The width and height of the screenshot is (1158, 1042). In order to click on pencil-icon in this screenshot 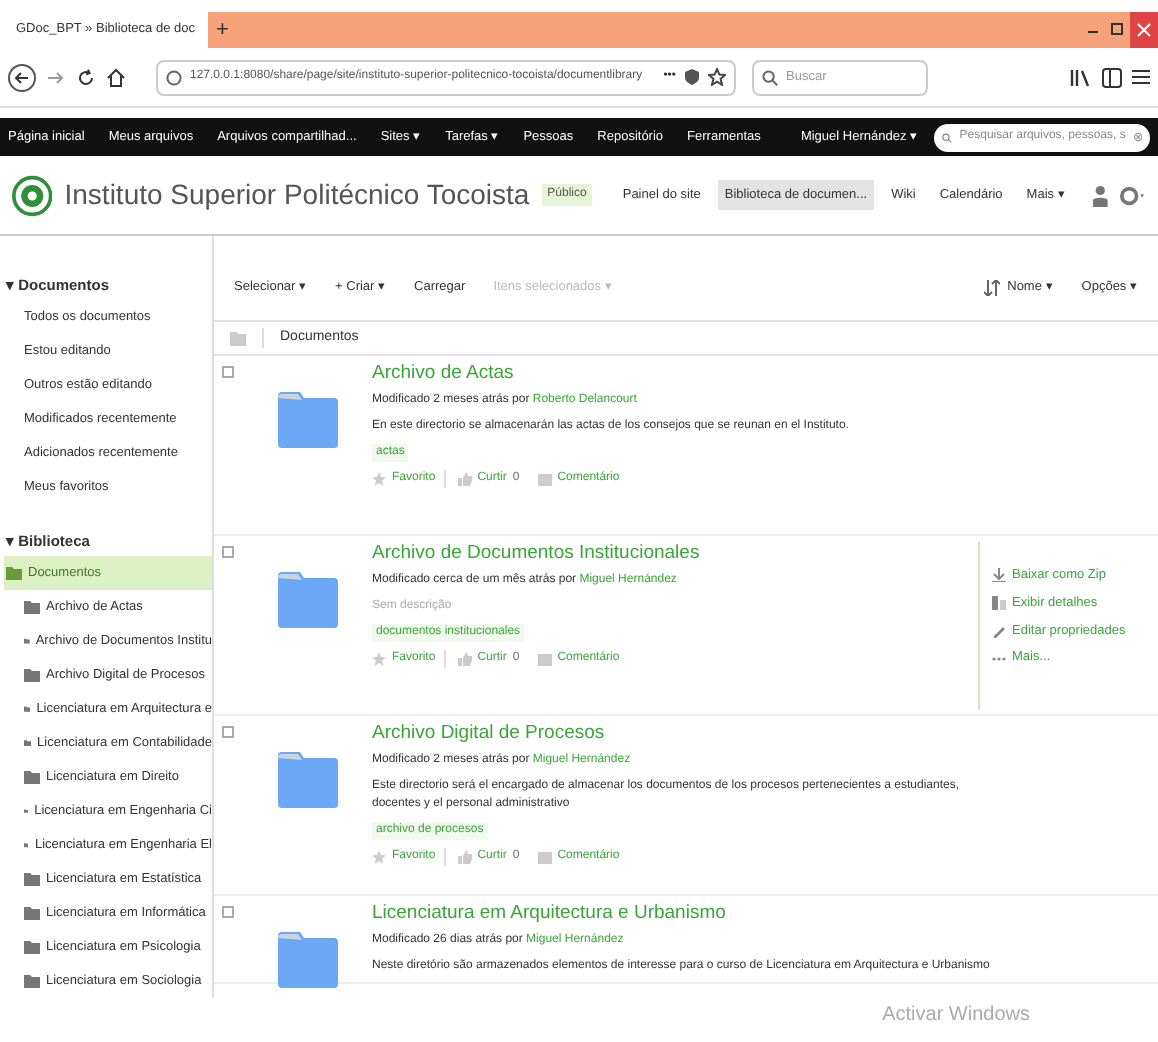, I will do `click(999, 630)`.